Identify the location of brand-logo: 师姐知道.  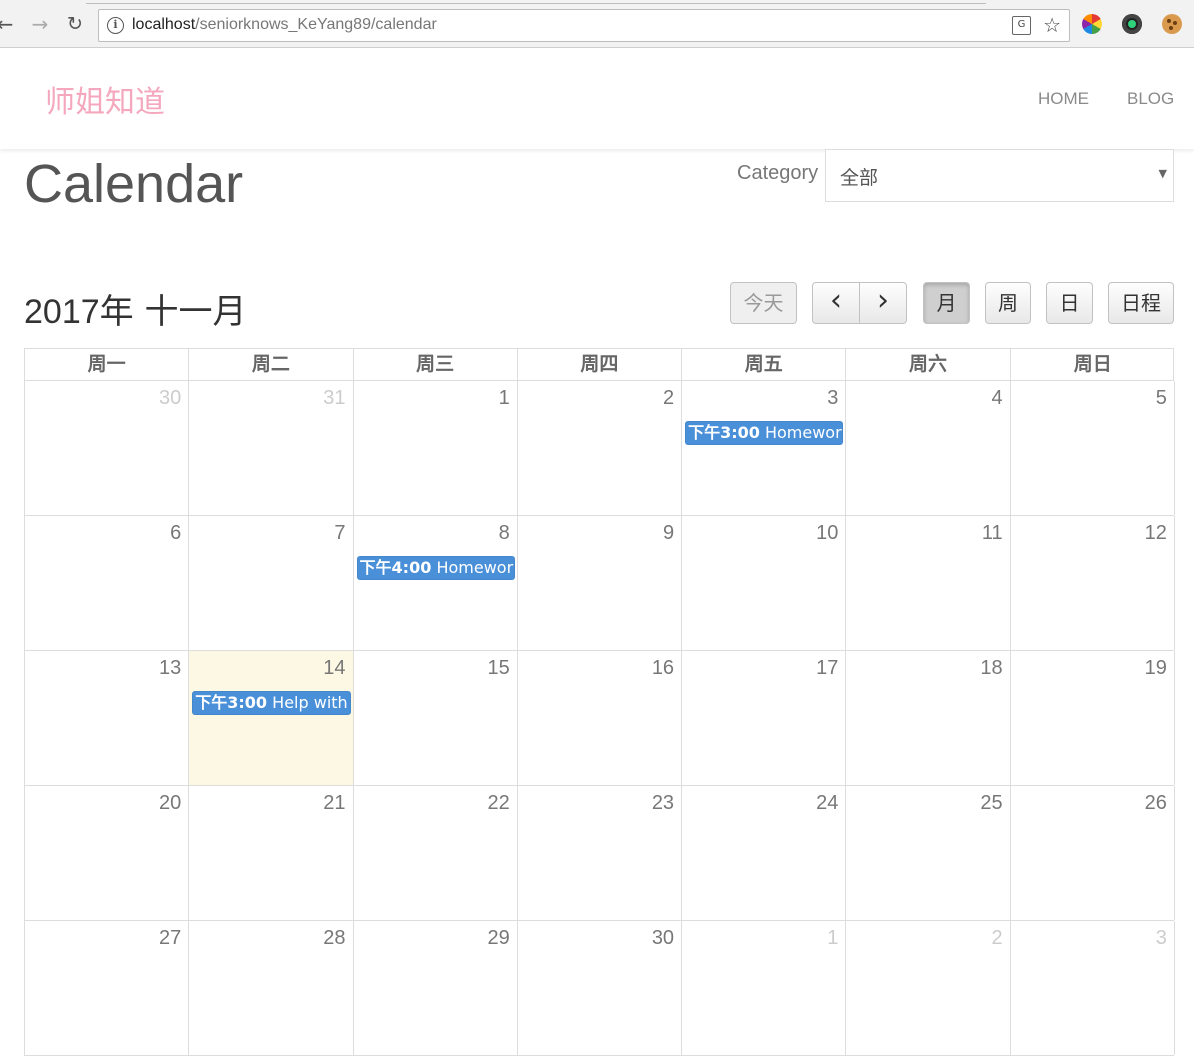
(105, 99).